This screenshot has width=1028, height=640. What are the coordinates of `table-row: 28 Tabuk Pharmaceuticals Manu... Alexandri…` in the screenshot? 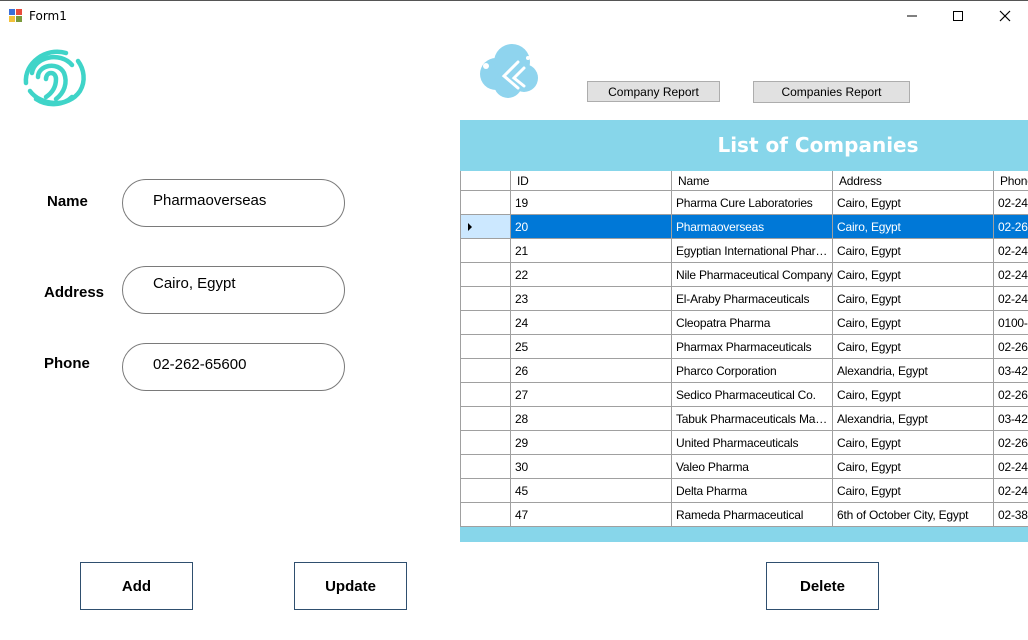 It's located at (744, 419).